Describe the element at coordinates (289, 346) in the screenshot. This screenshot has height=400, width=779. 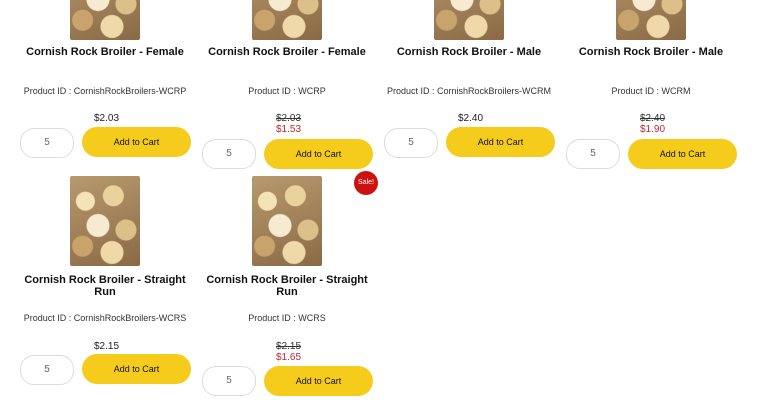
I see `original-price: $2.15` at that location.